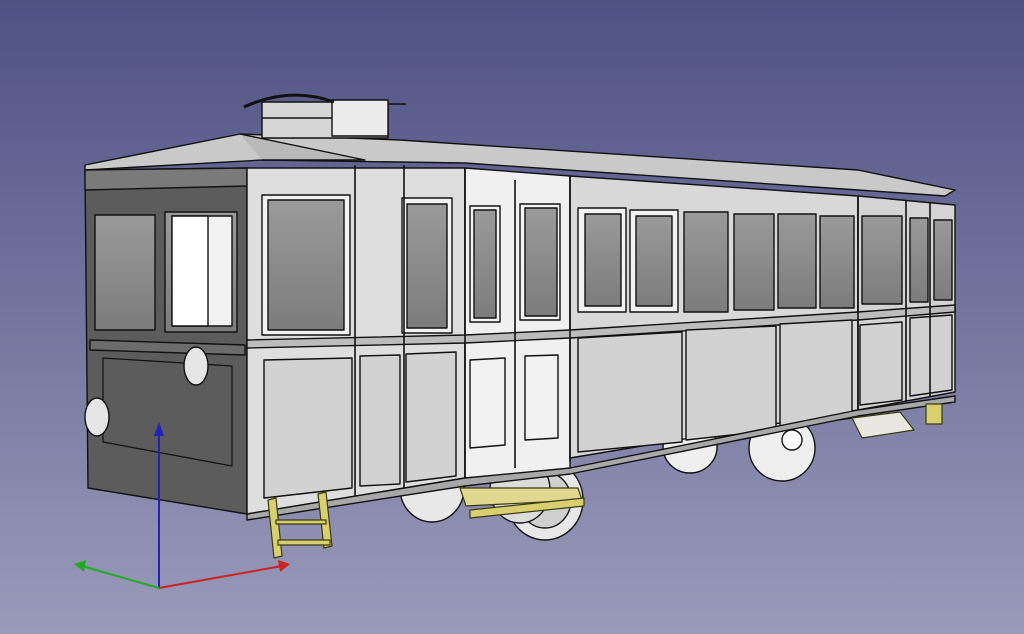 The width and height of the screenshot is (1024, 634). What do you see at coordinates (97, 417) in the screenshot?
I see `headlamp-lower` at bounding box center [97, 417].